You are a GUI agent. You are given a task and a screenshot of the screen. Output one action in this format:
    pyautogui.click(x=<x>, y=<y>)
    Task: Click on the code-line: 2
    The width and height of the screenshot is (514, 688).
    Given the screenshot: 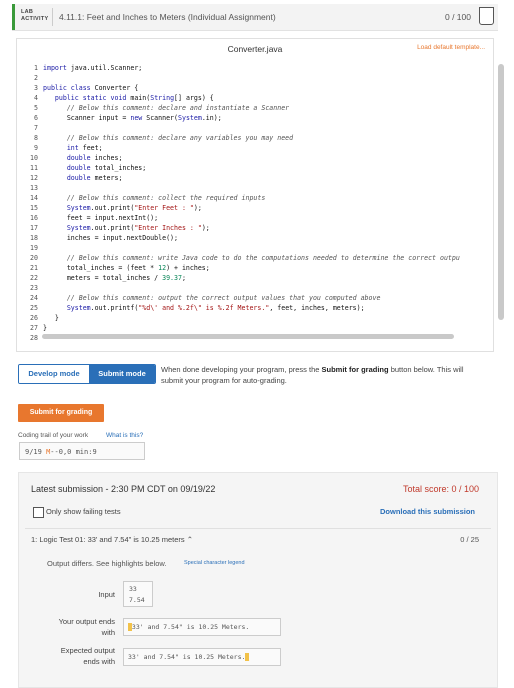 What is the action you would take?
    pyautogui.click(x=257, y=78)
    